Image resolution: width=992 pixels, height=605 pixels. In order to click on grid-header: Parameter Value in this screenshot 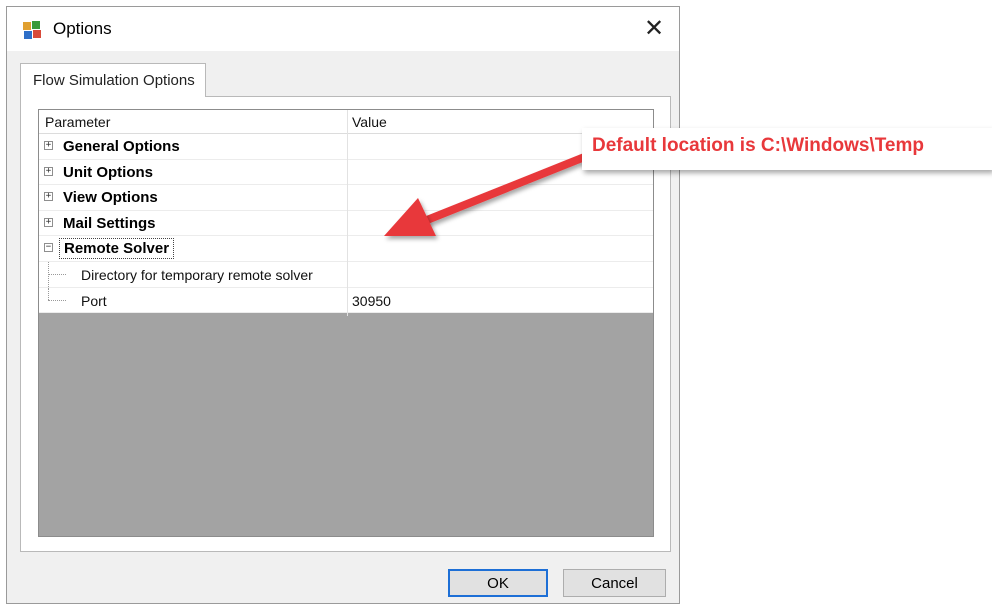, I will do `click(346, 122)`.